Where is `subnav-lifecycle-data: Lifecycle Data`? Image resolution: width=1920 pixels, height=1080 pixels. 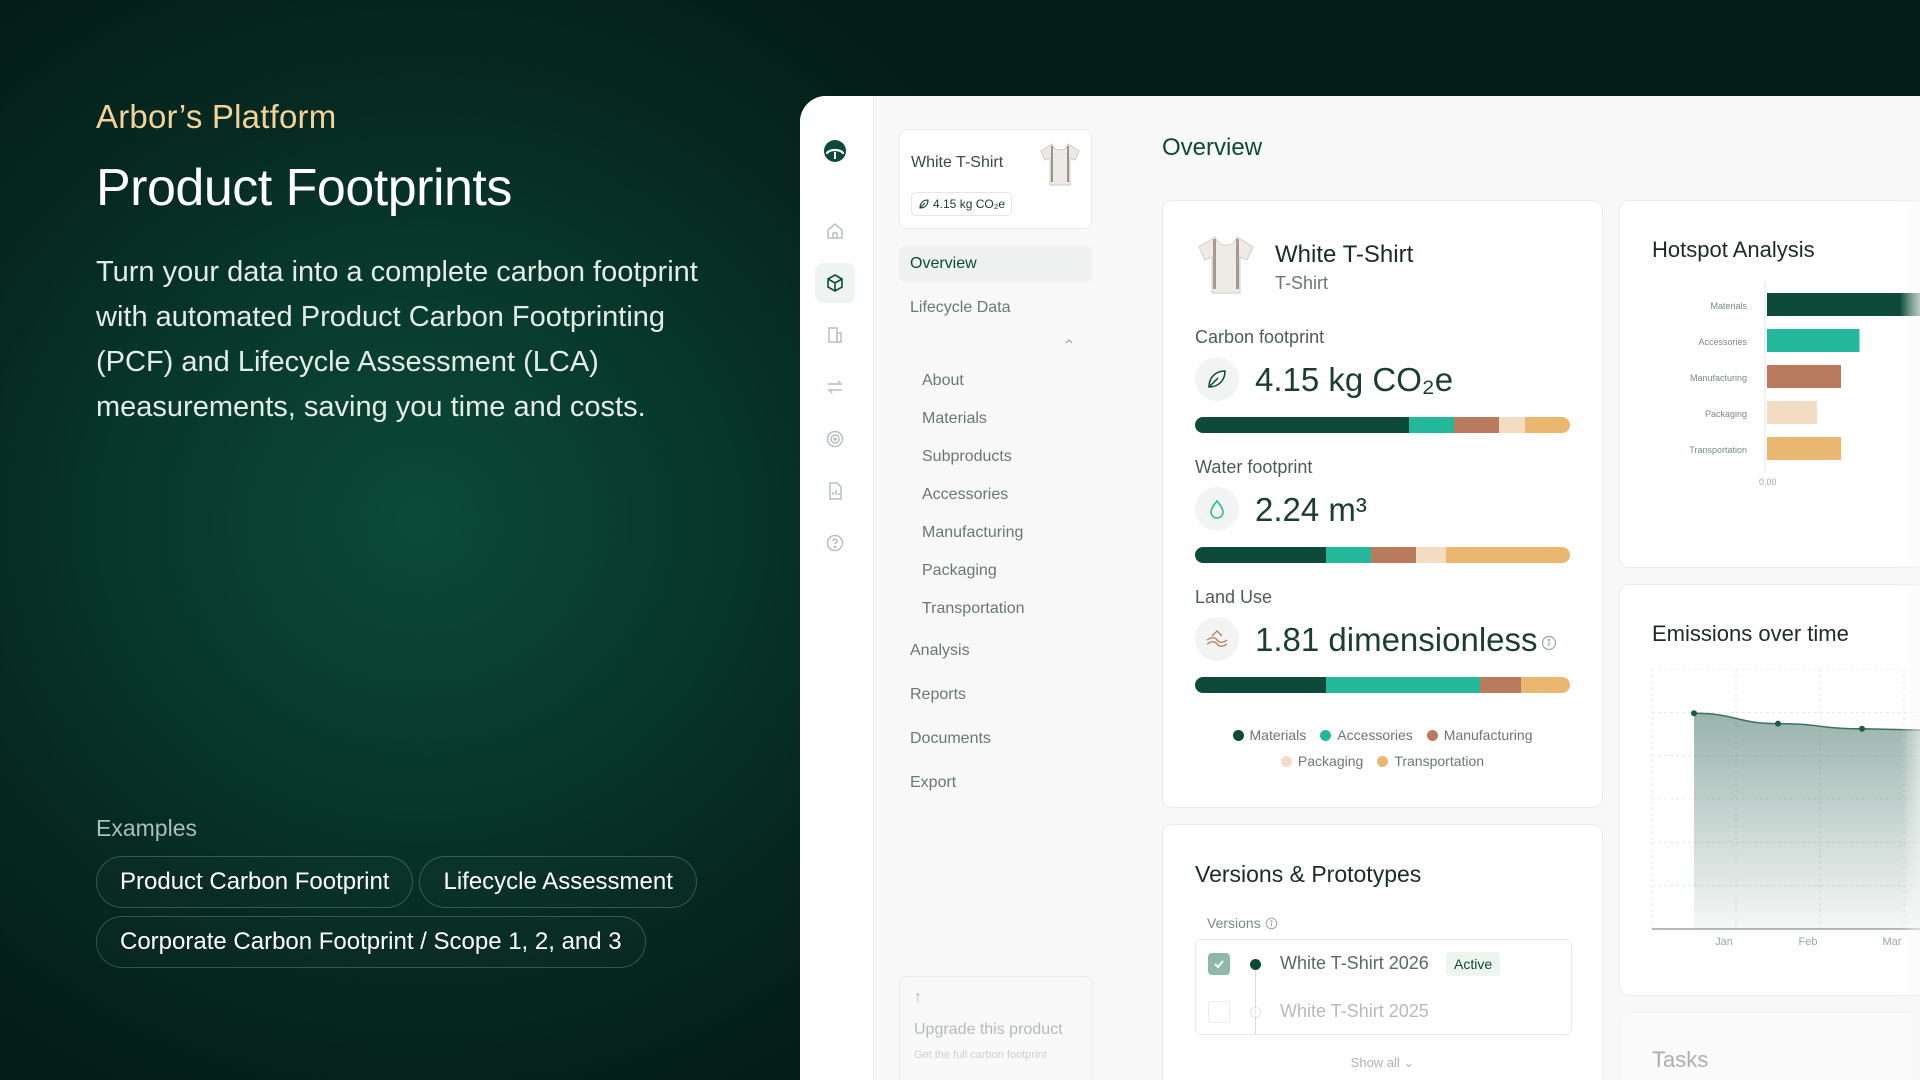
subnav-lifecycle-data: Lifecycle Data is located at coordinates (995, 308).